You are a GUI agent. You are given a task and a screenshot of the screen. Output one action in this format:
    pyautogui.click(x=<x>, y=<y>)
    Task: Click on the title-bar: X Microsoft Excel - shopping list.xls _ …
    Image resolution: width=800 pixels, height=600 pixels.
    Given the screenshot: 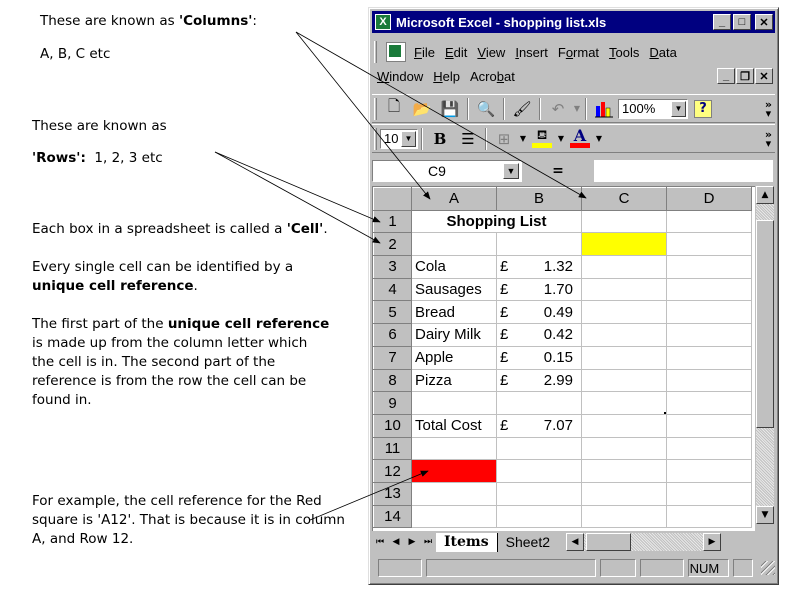 What is the action you would take?
    pyautogui.click(x=573, y=22)
    